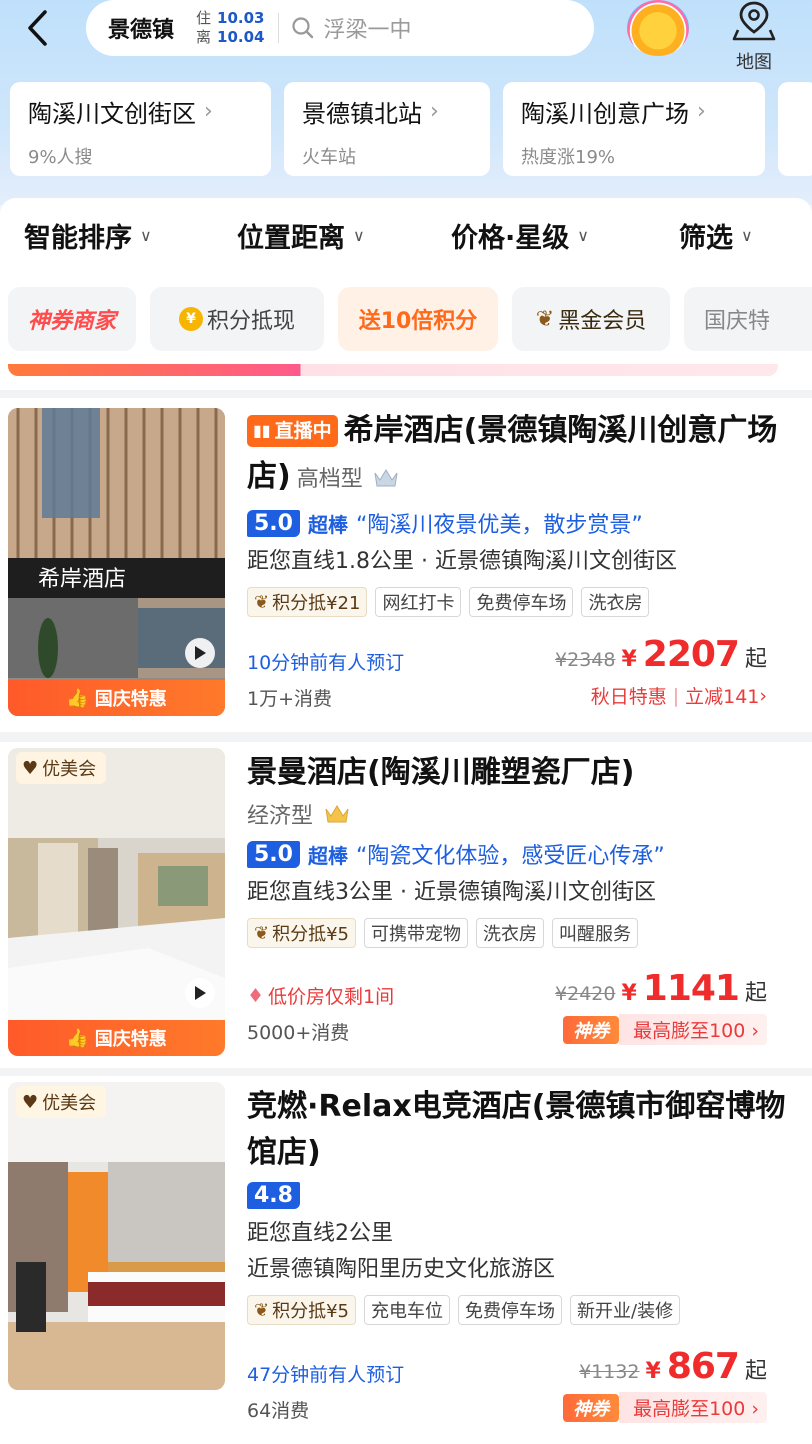 This screenshot has height=1444, width=812. I want to click on map-pin-icon, so click(754, 21).